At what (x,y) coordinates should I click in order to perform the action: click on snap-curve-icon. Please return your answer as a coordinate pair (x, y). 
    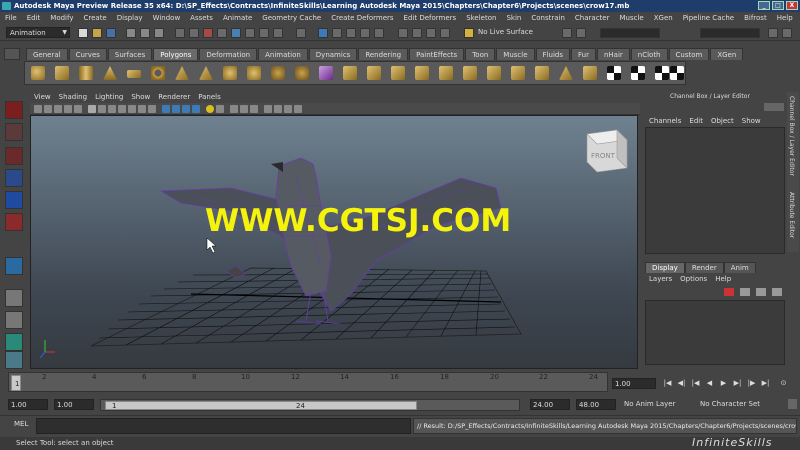
    Looking at the image, I should click on (337, 33).